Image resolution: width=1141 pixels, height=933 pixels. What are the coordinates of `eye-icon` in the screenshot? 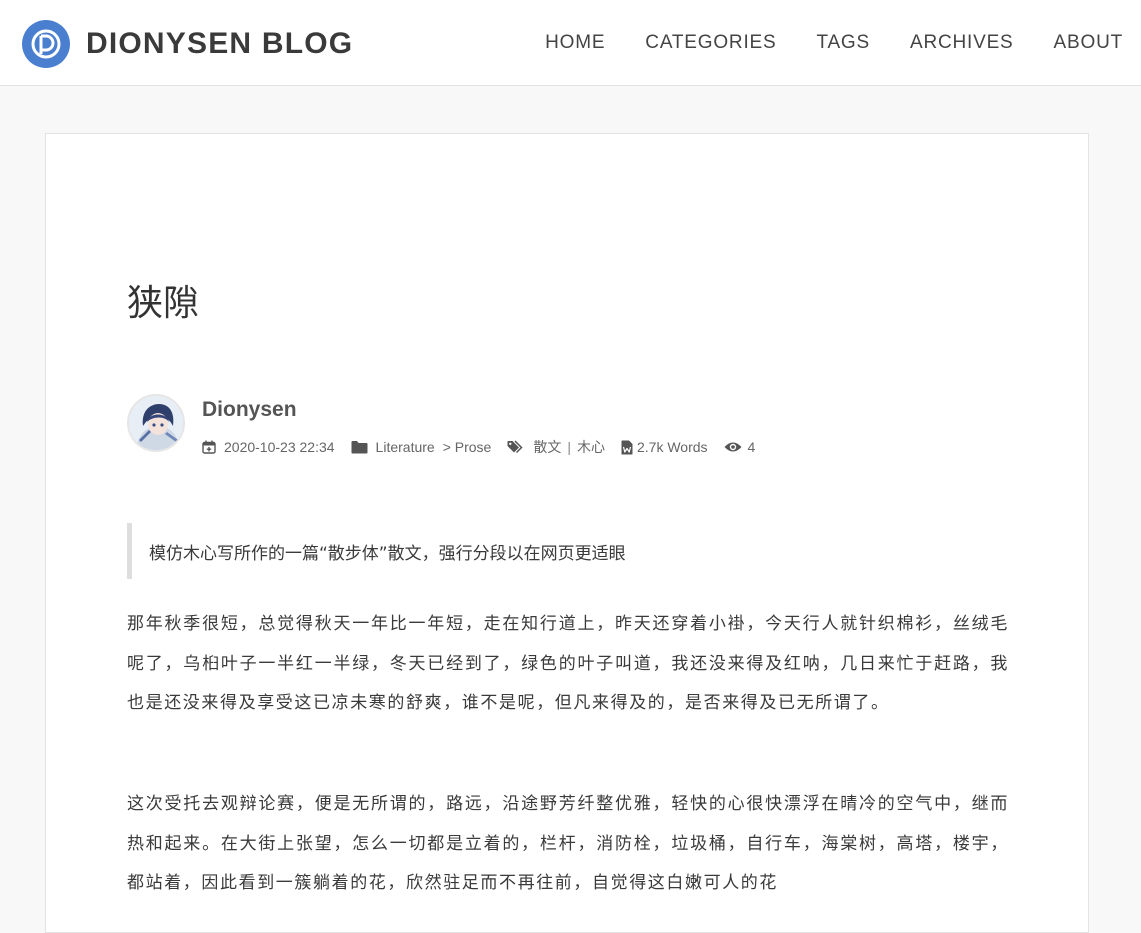 It's located at (733, 447).